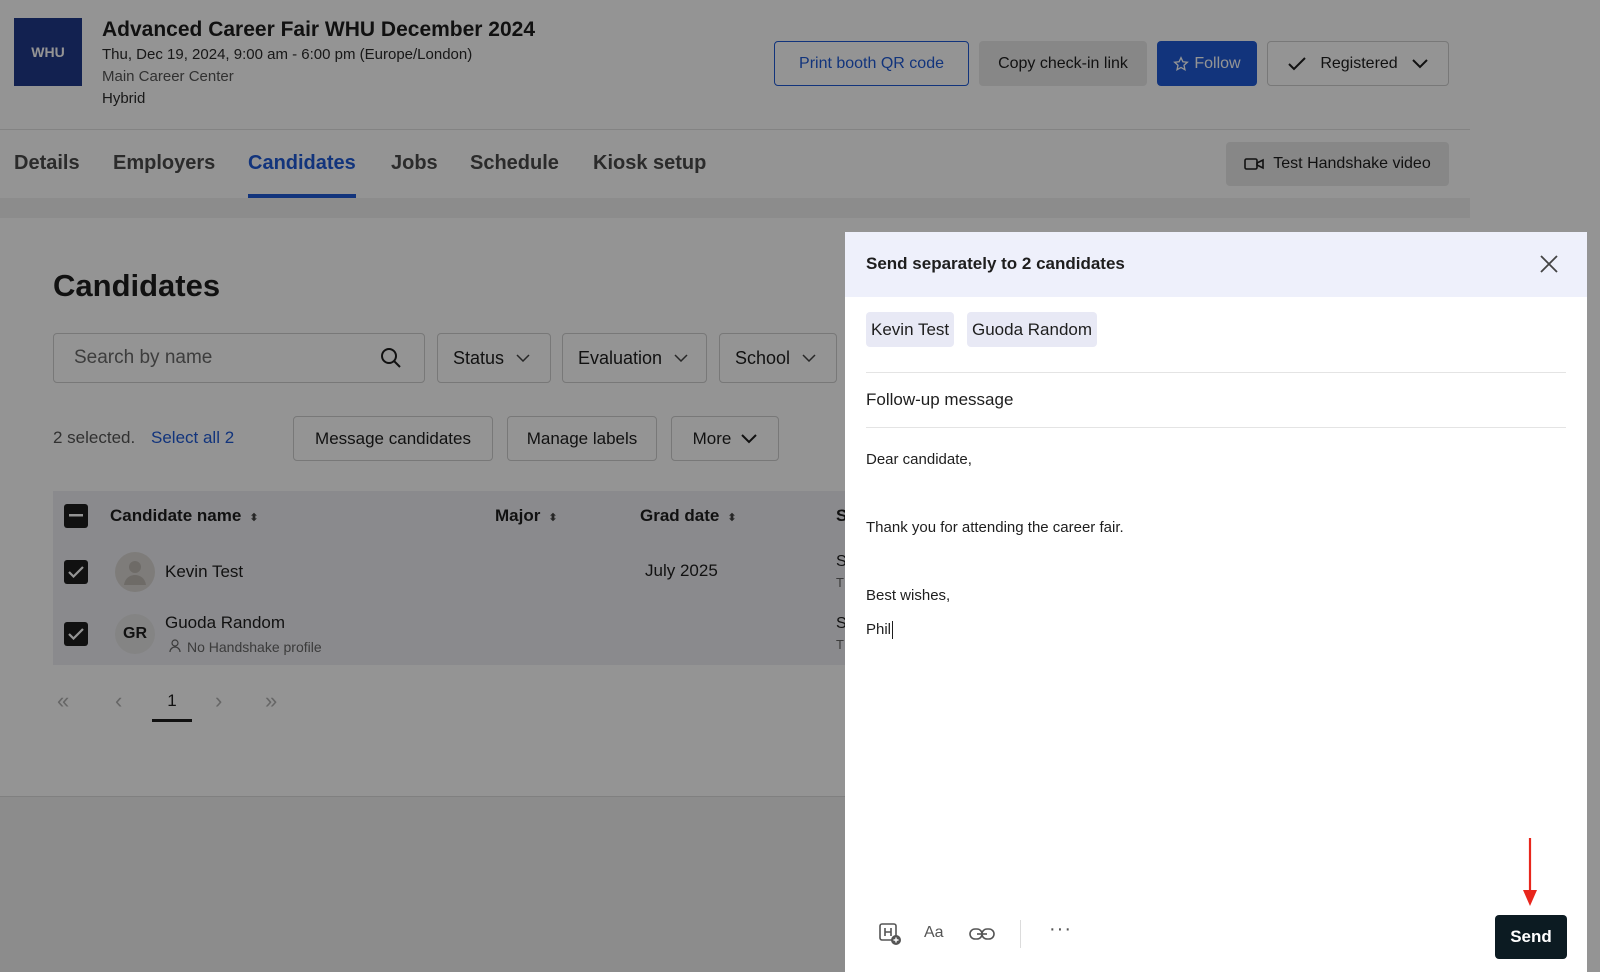 Image resolution: width=1600 pixels, height=972 pixels. Describe the element at coordinates (910, 329) in the screenshot. I see `recipient-chip: Kevin Test` at that location.